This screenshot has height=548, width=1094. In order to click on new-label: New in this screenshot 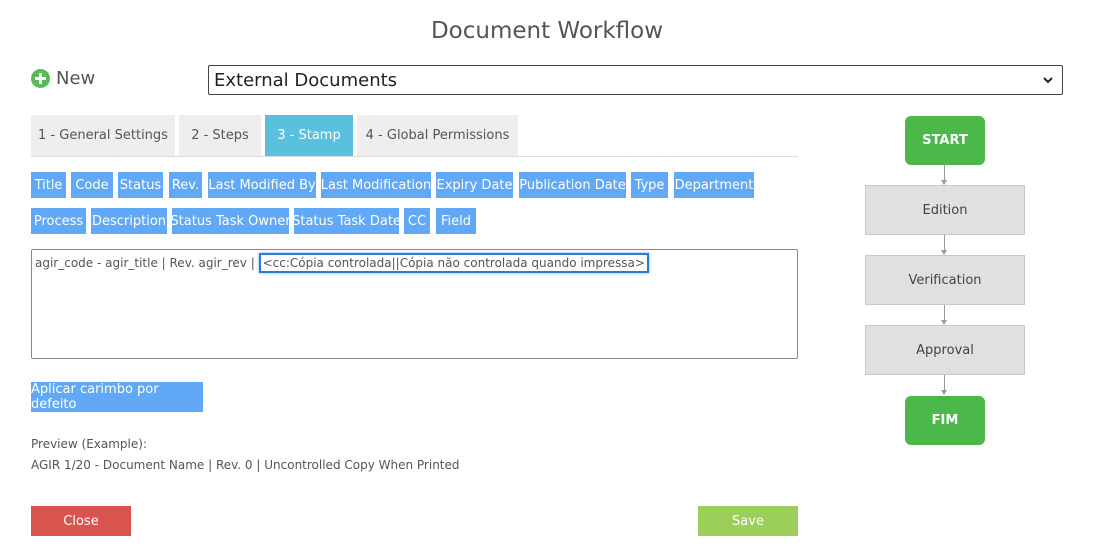, I will do `click(76, 78)`.